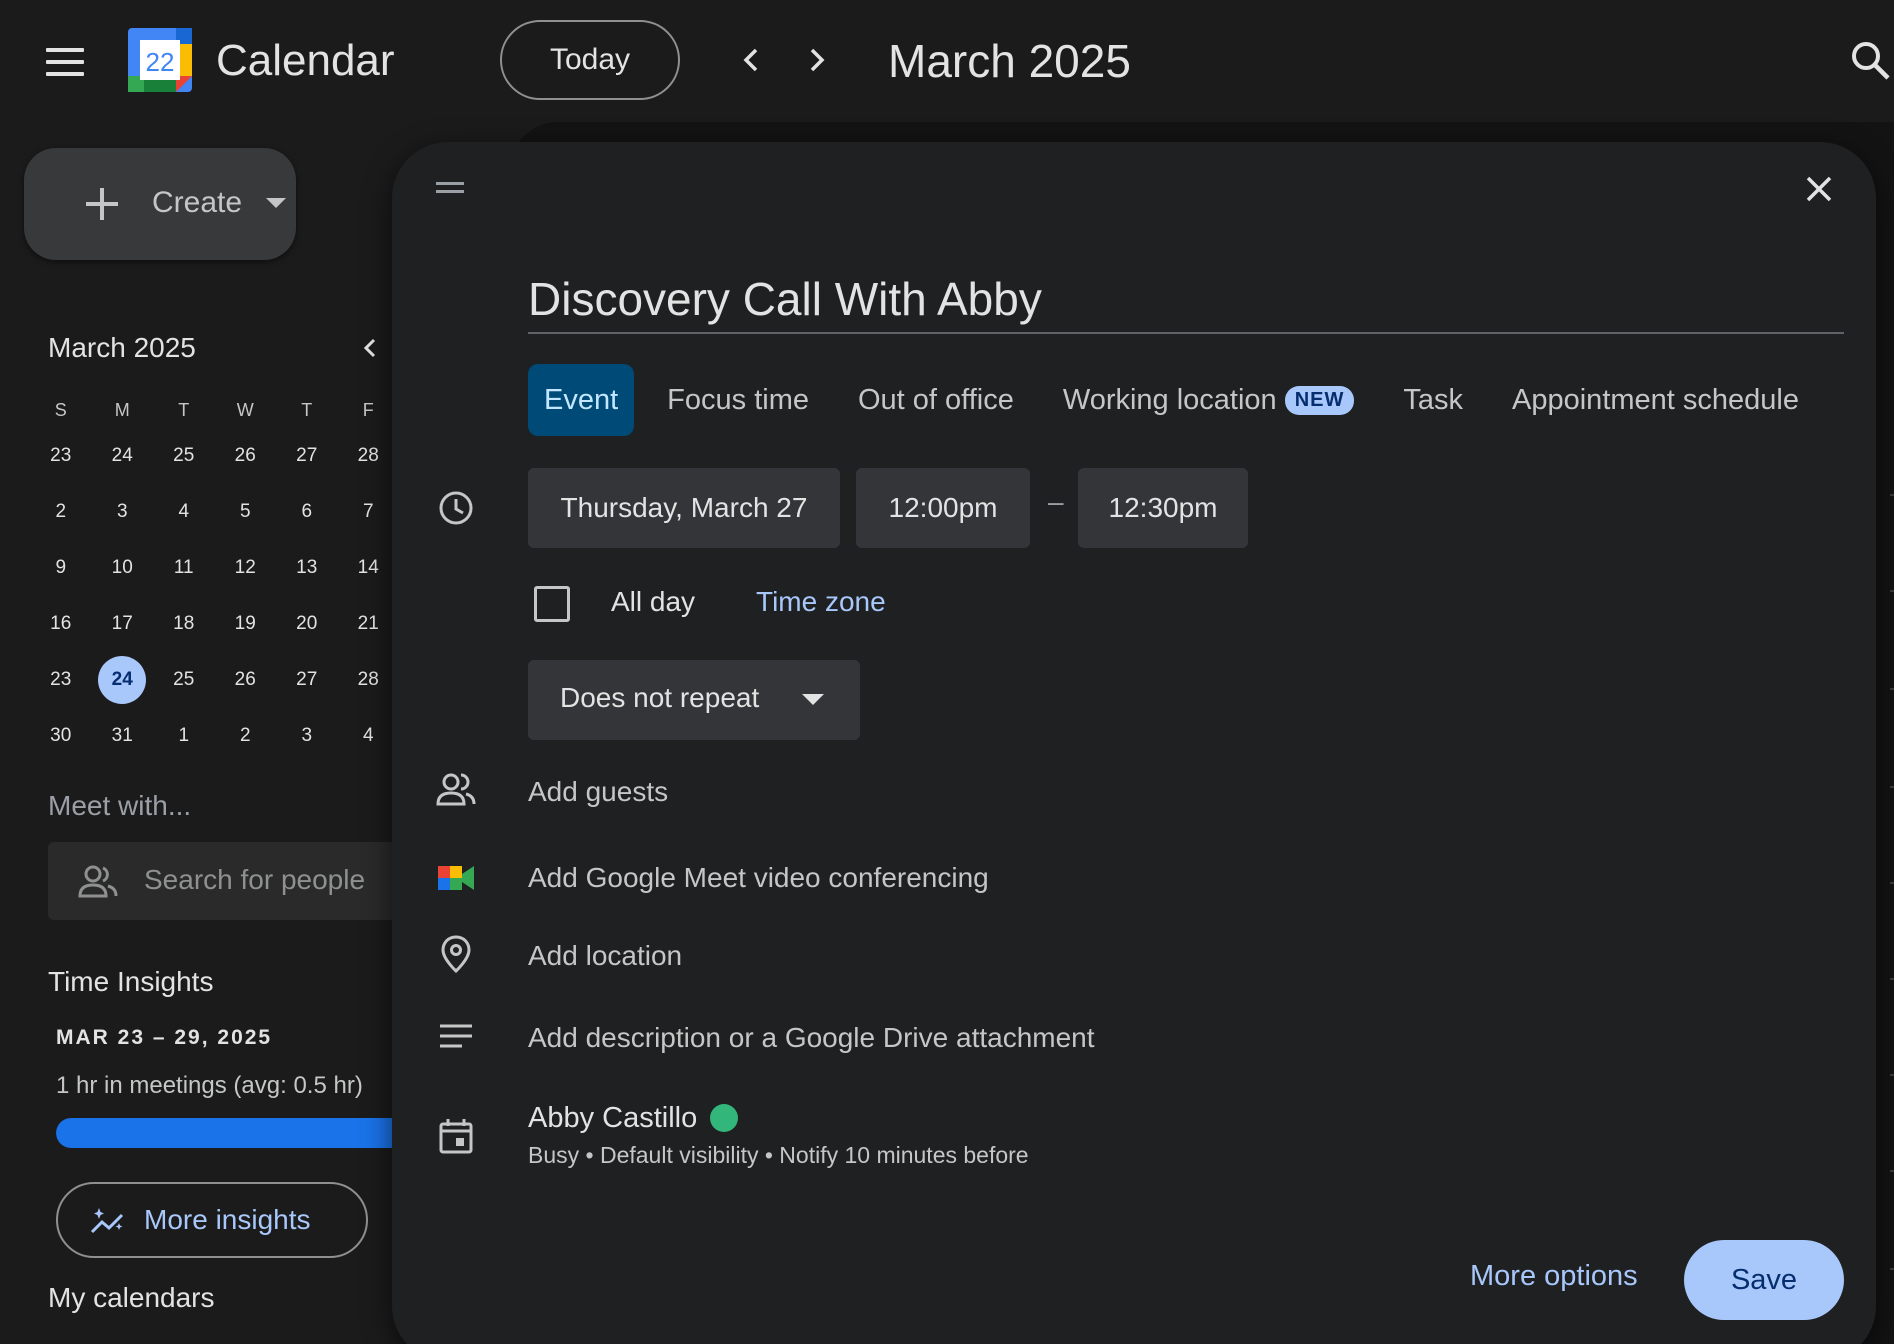 This screenshot has width=1894, height=1344. I want to click on day-number: 4, so click(184, 511).